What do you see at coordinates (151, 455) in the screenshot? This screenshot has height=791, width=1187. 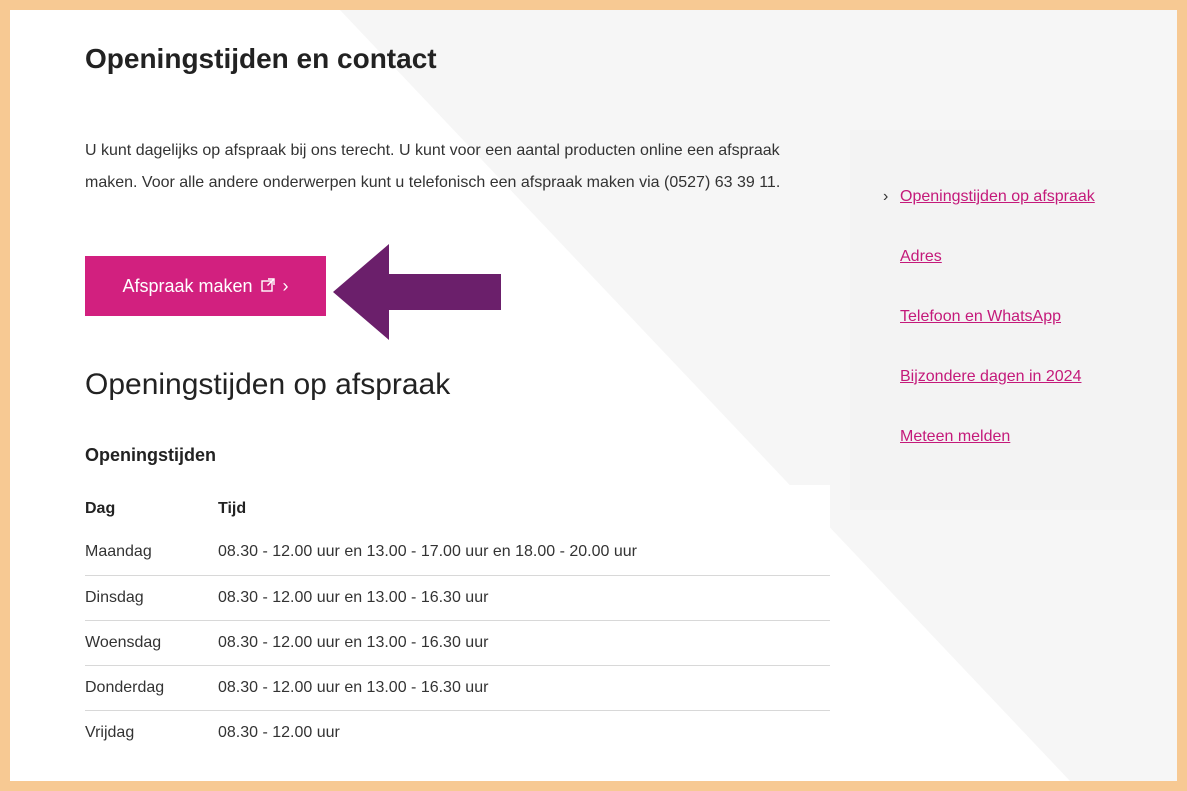 I see `hours-subtitle: Openingstijden` at bounding box center [151, 455].